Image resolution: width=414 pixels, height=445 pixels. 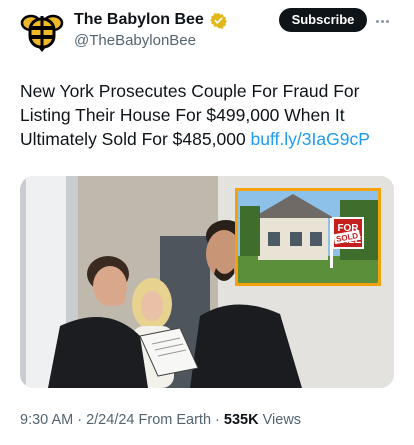 I want to click on bee-logo-icon, so click(x=42, y=32).